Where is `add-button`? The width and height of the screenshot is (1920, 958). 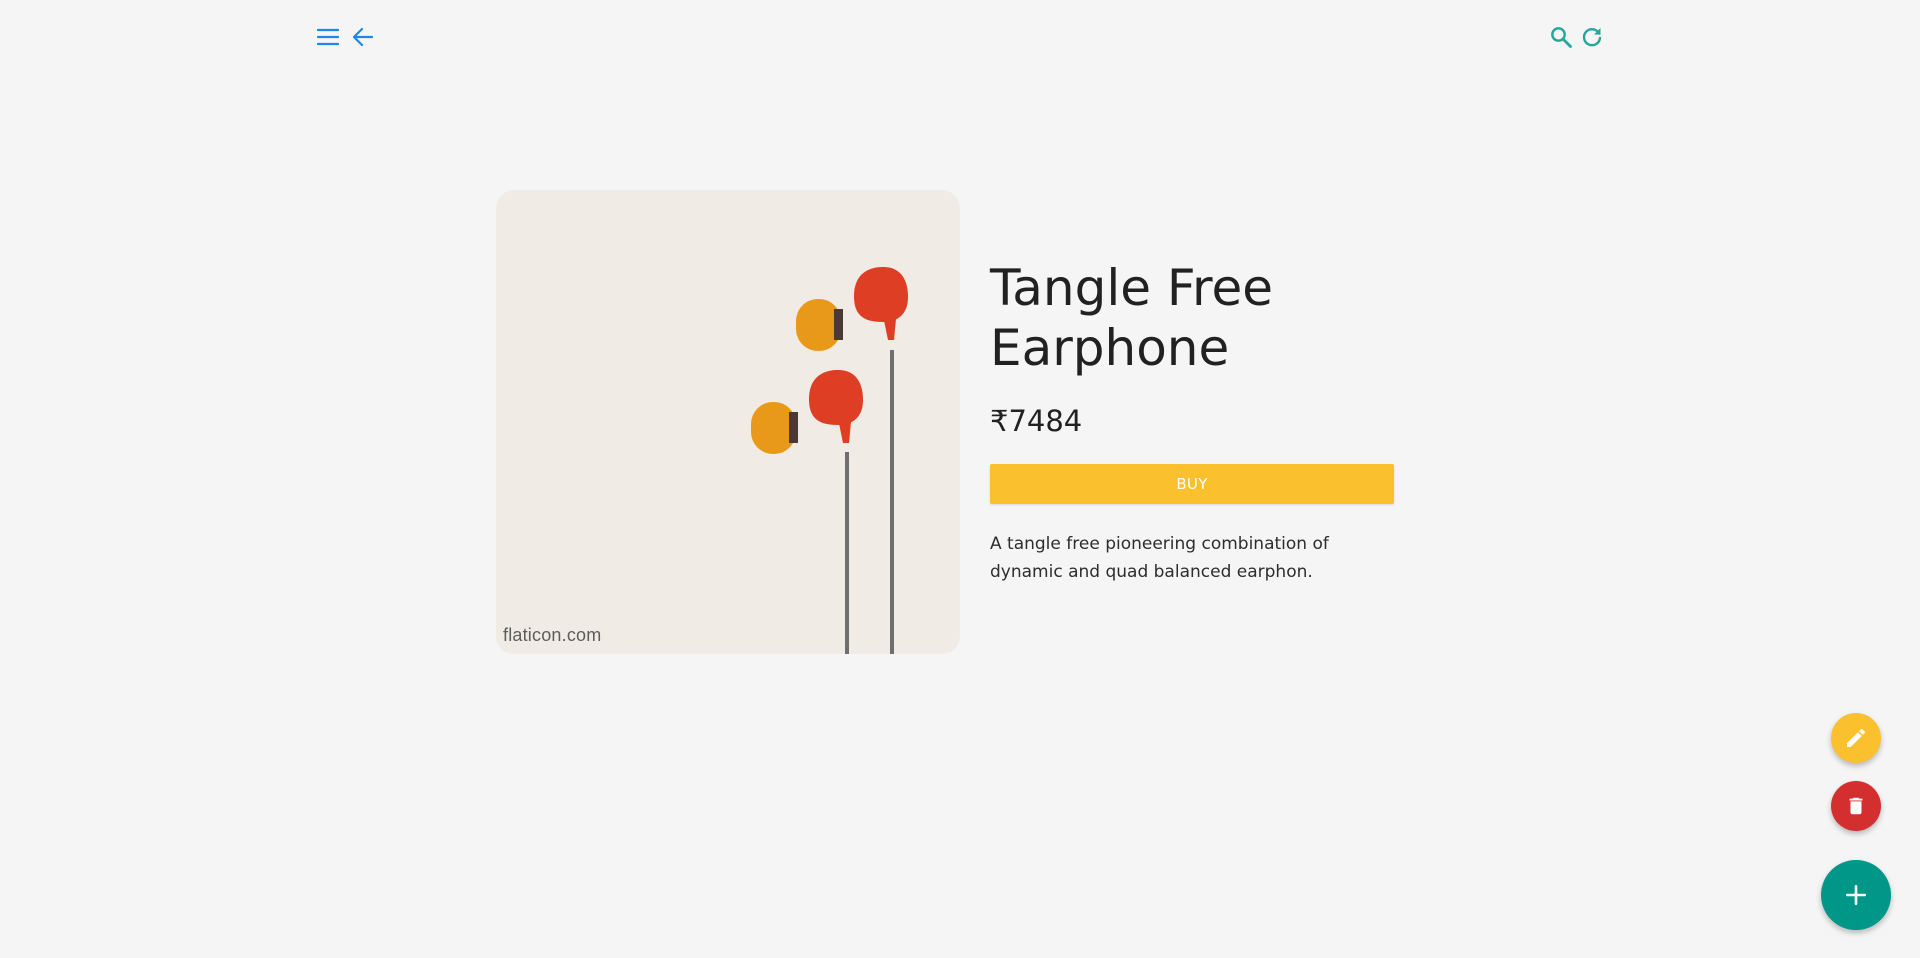 add-button is located at coordinates (1856, 895).